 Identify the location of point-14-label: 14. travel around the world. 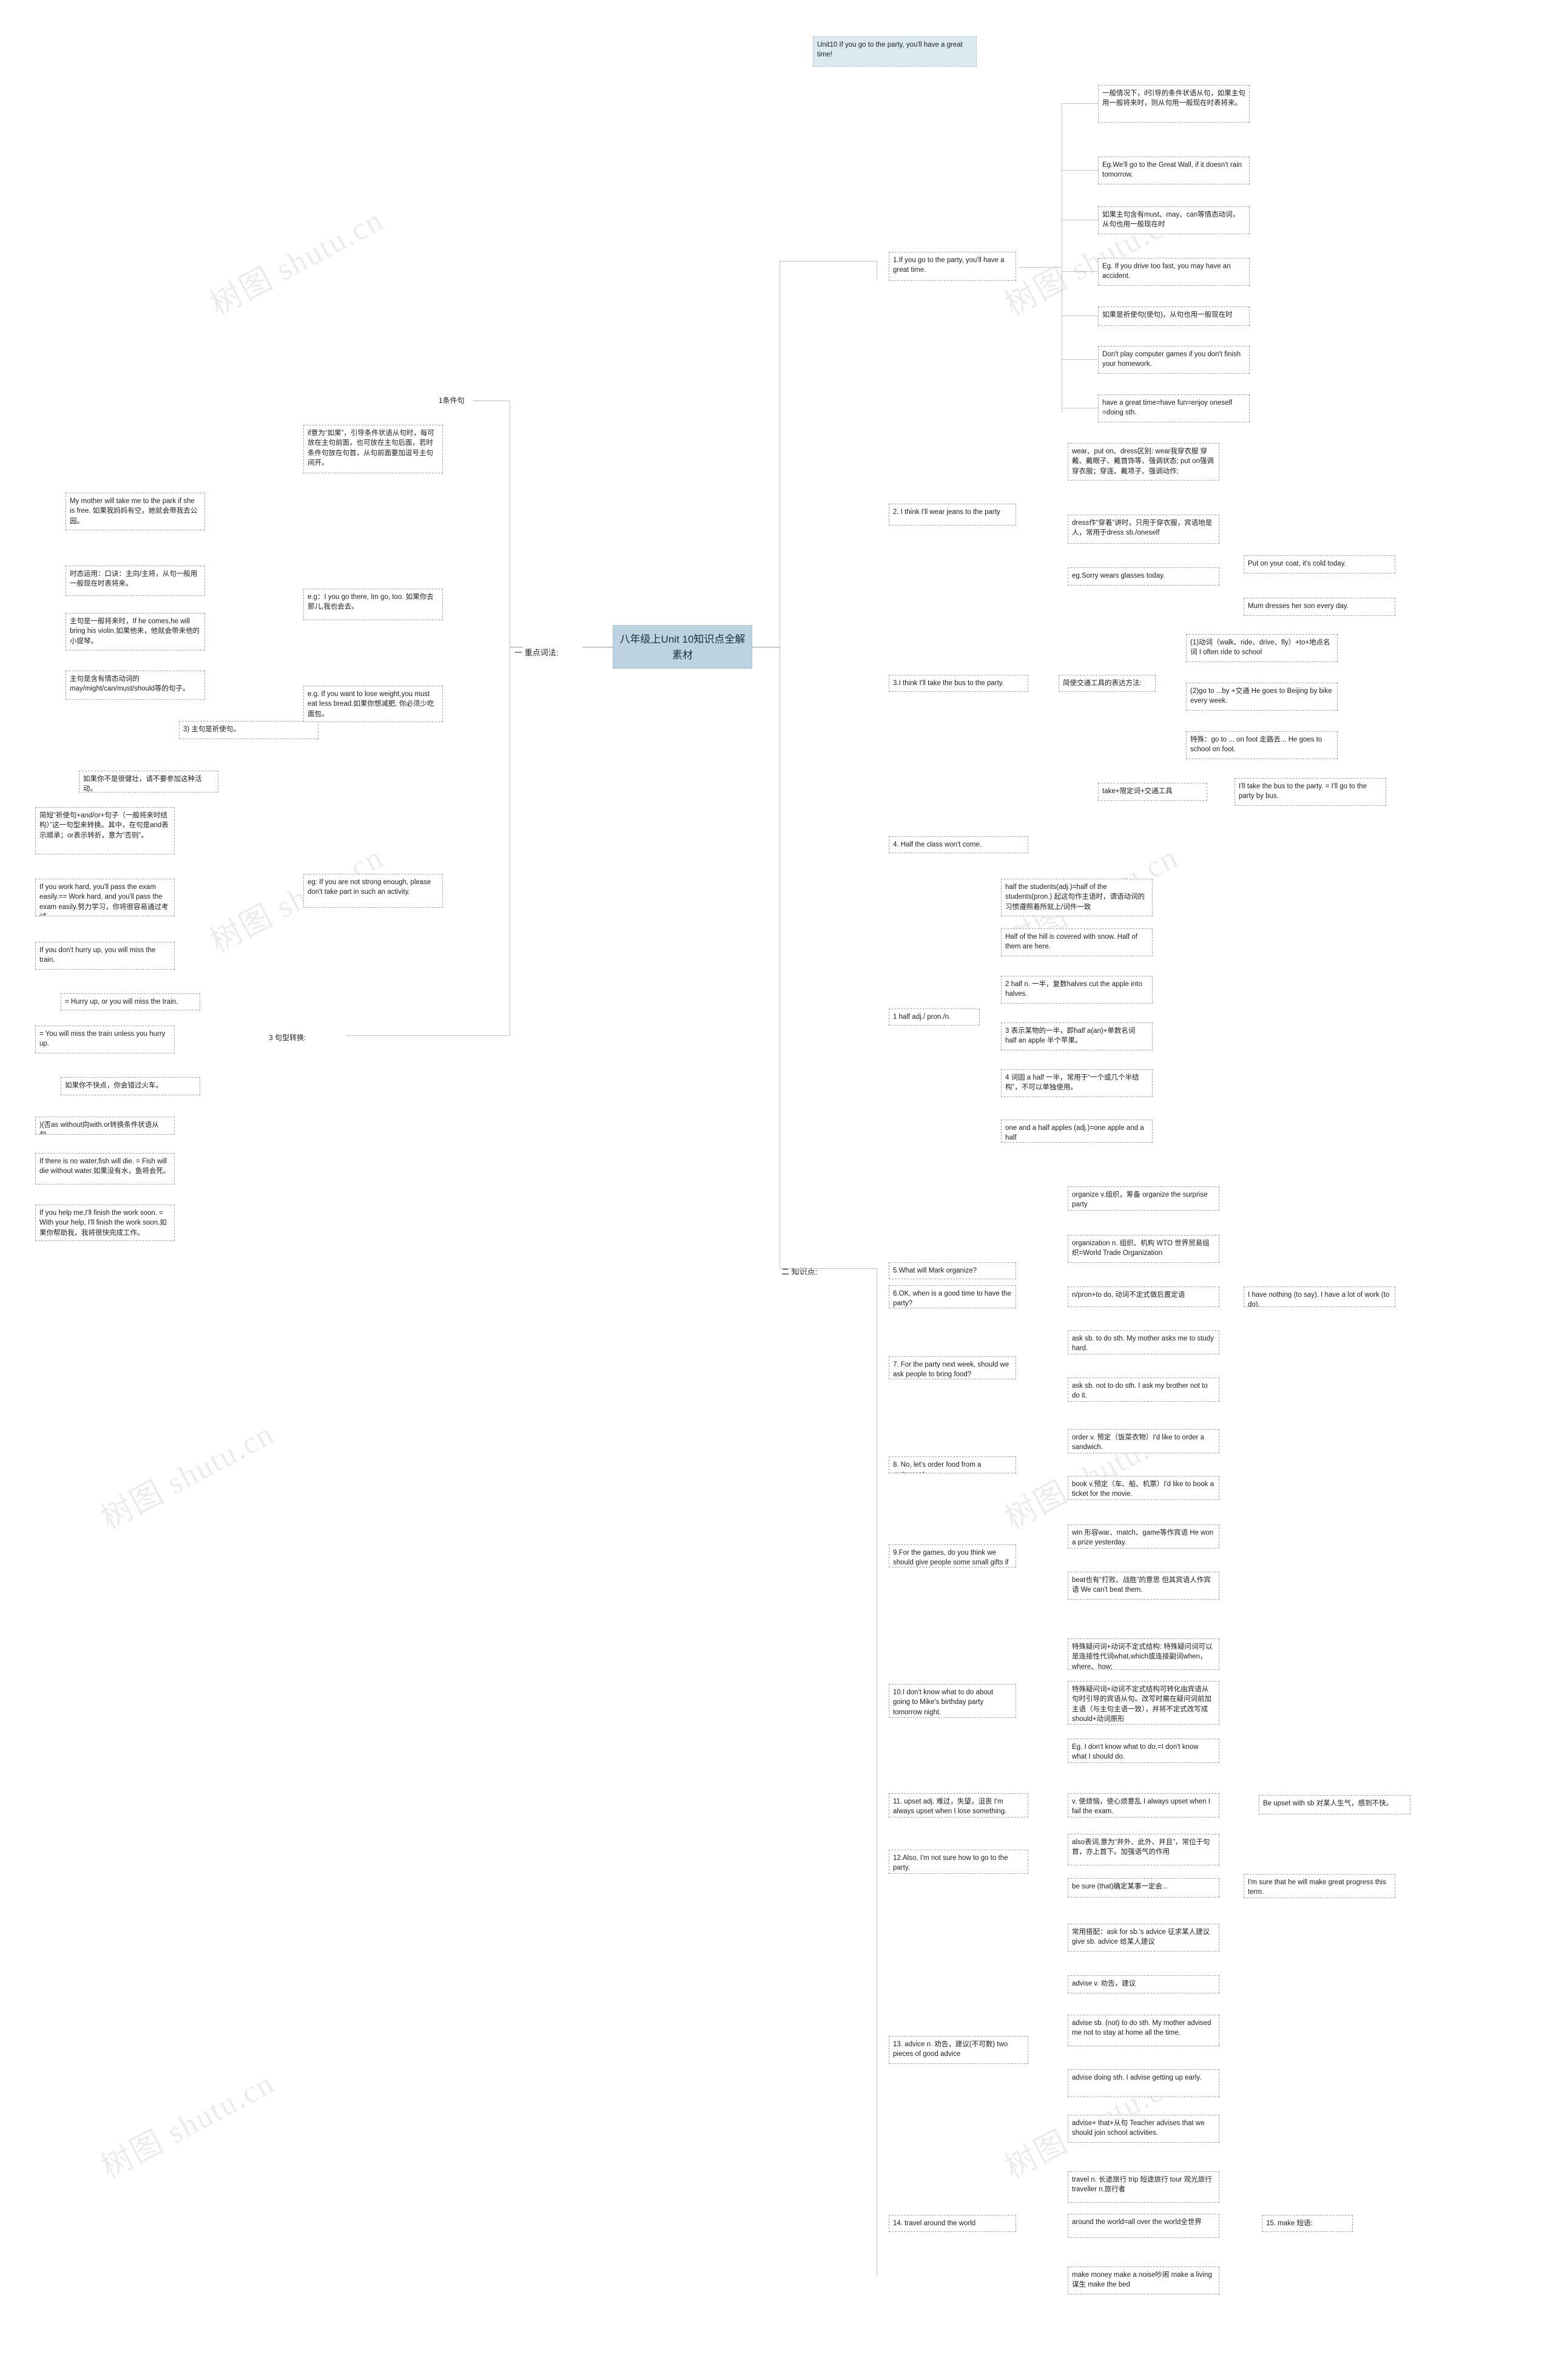
(953, 2223).